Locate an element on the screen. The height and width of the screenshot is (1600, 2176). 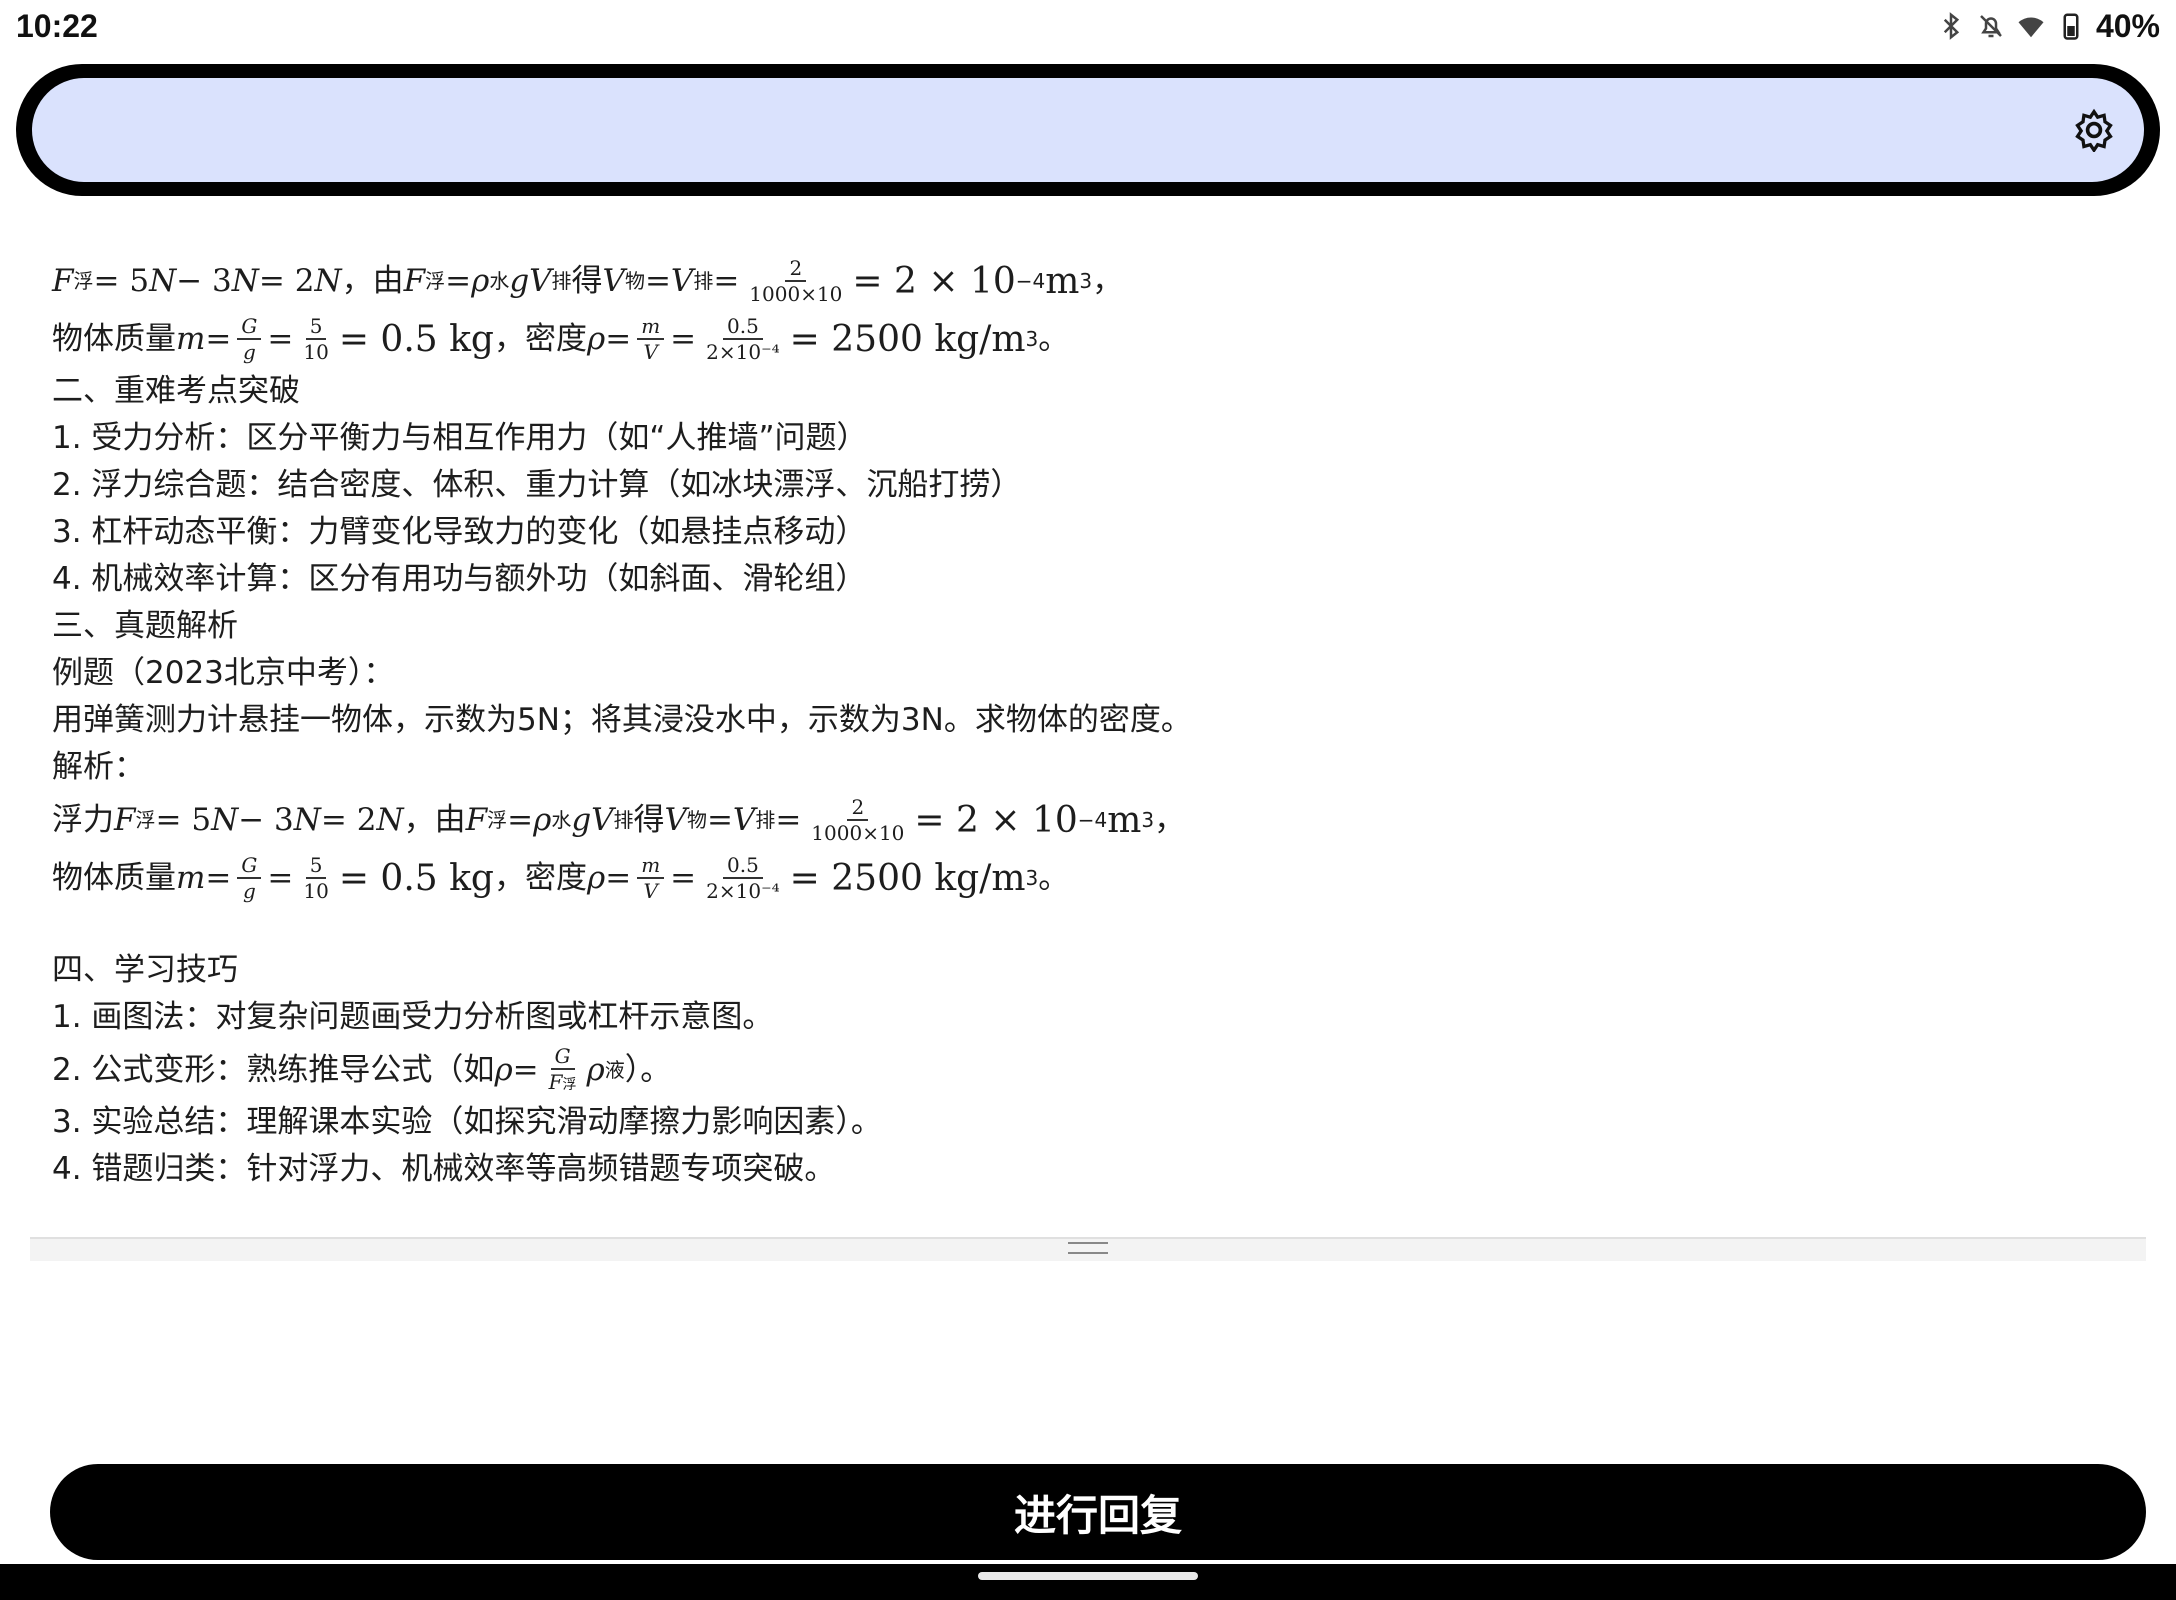
example-title: 例题（2023北京中考）： is located at coordinates (223, 673).